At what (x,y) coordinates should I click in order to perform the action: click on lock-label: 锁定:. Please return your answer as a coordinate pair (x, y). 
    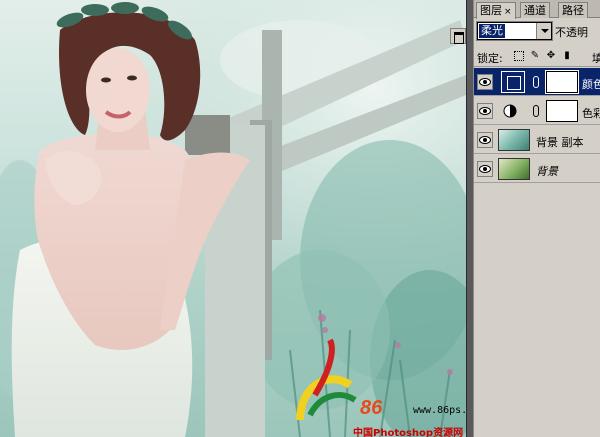
    Looking at the image, I should click on (490, 58).